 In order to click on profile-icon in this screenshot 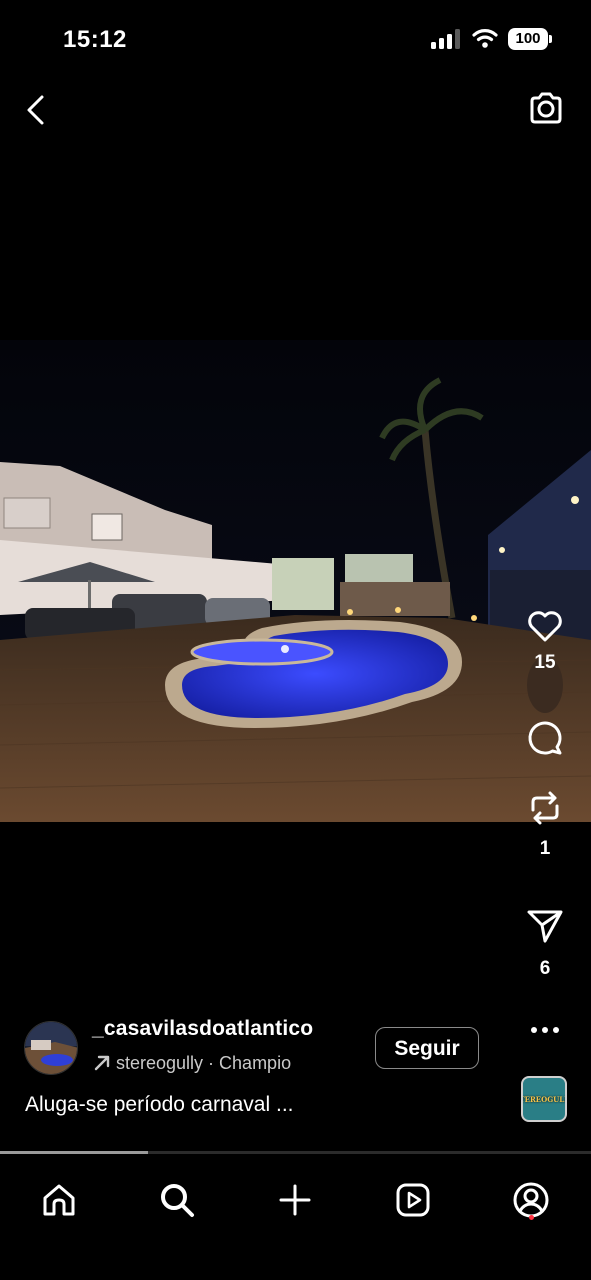, I will do `click(531, 1200)`.